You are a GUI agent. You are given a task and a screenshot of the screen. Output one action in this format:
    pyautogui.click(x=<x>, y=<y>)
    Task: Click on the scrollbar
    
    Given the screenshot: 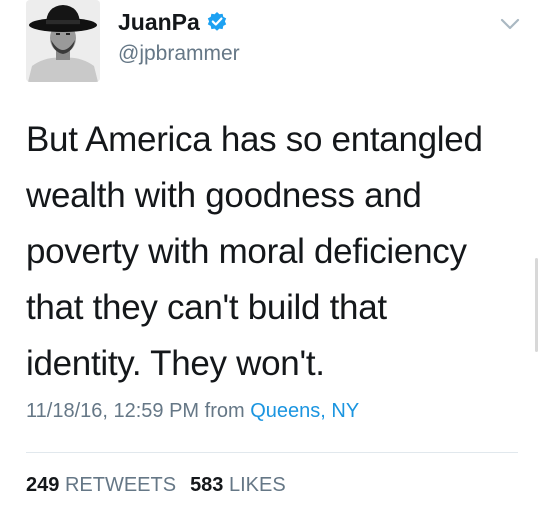 What is the action you would take?
    pyautogui.click(x=536, y=305)
    